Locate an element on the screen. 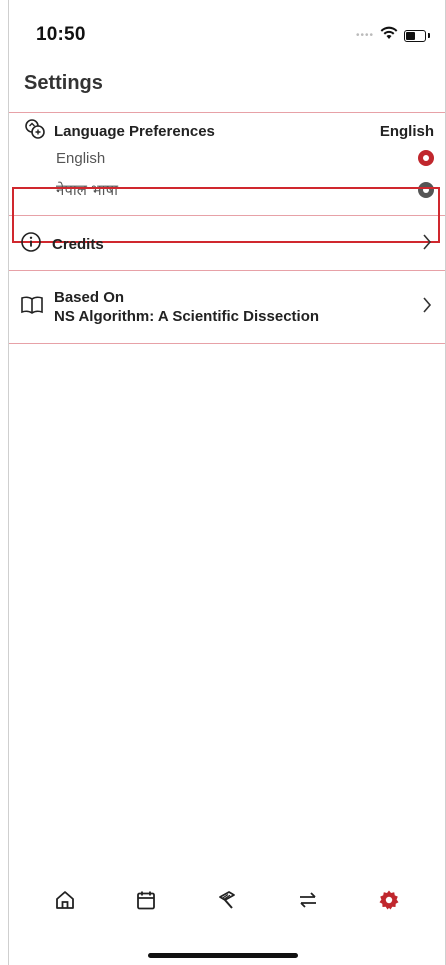  swap-arrows-icon is located at coordinates (308, 902).